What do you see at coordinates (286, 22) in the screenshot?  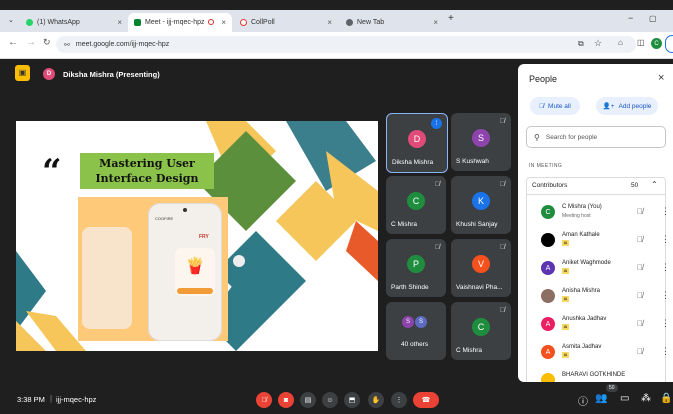 I see `tab-collpoll: CollPoll ×` at bounding box center [286, 22].